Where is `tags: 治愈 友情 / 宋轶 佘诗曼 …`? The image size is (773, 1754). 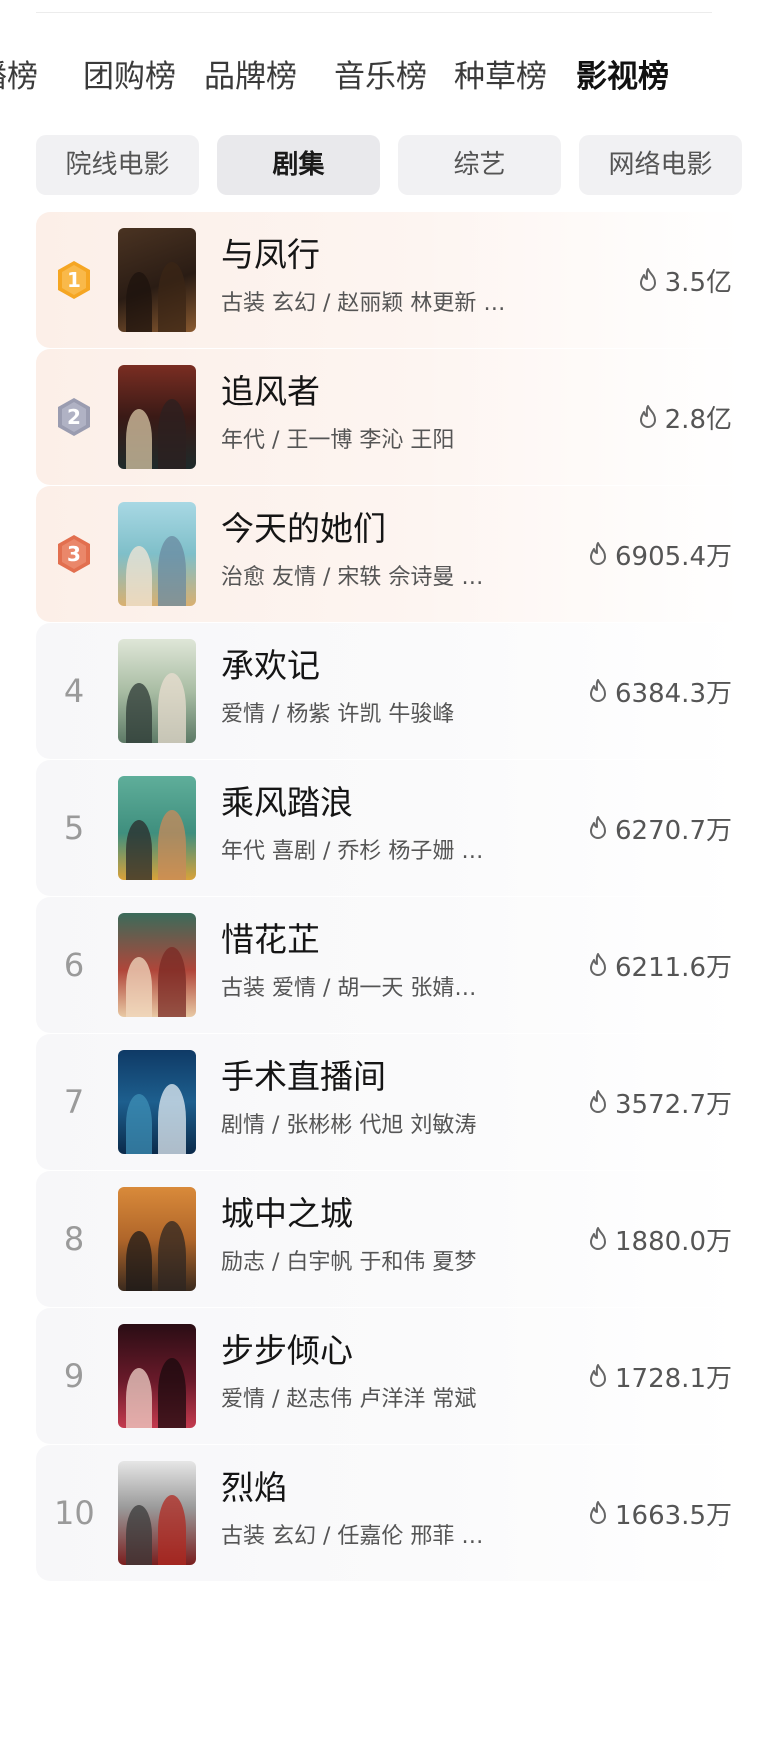 tags: 治愈 友情 / 宋轶 佘诗曼 … is located at coordinates (352, 577).